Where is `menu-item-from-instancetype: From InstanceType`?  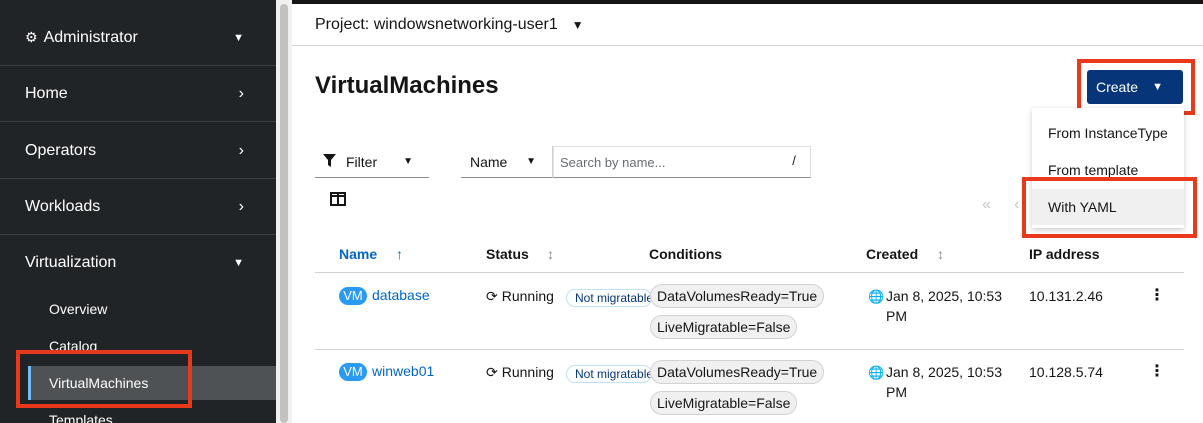
menu-item-from-instancetype: From InstanceType is located at coordinates (1108, 133).